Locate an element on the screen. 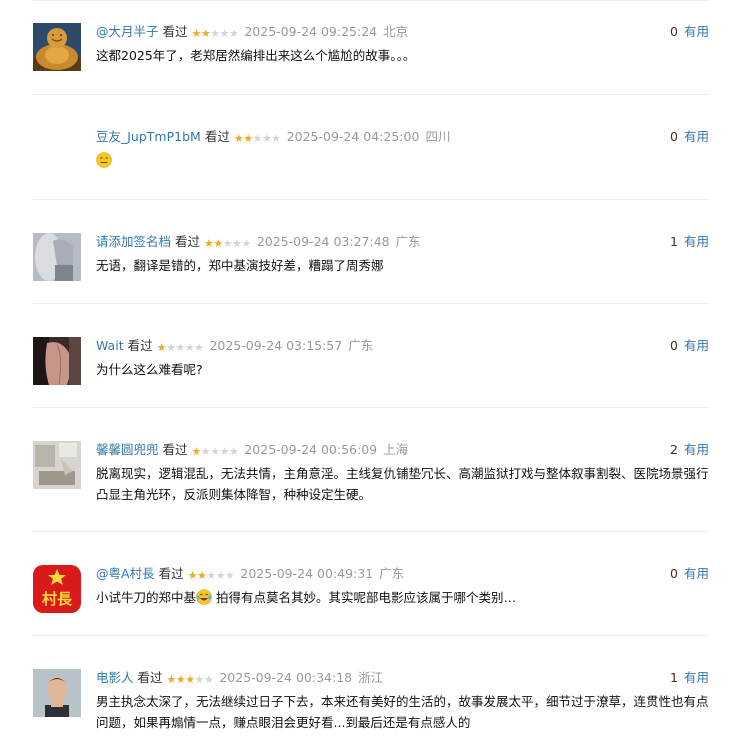 This screenshot has width=733, height=744. useful-vote: 2 有用 is located at coordinates (689, 450).